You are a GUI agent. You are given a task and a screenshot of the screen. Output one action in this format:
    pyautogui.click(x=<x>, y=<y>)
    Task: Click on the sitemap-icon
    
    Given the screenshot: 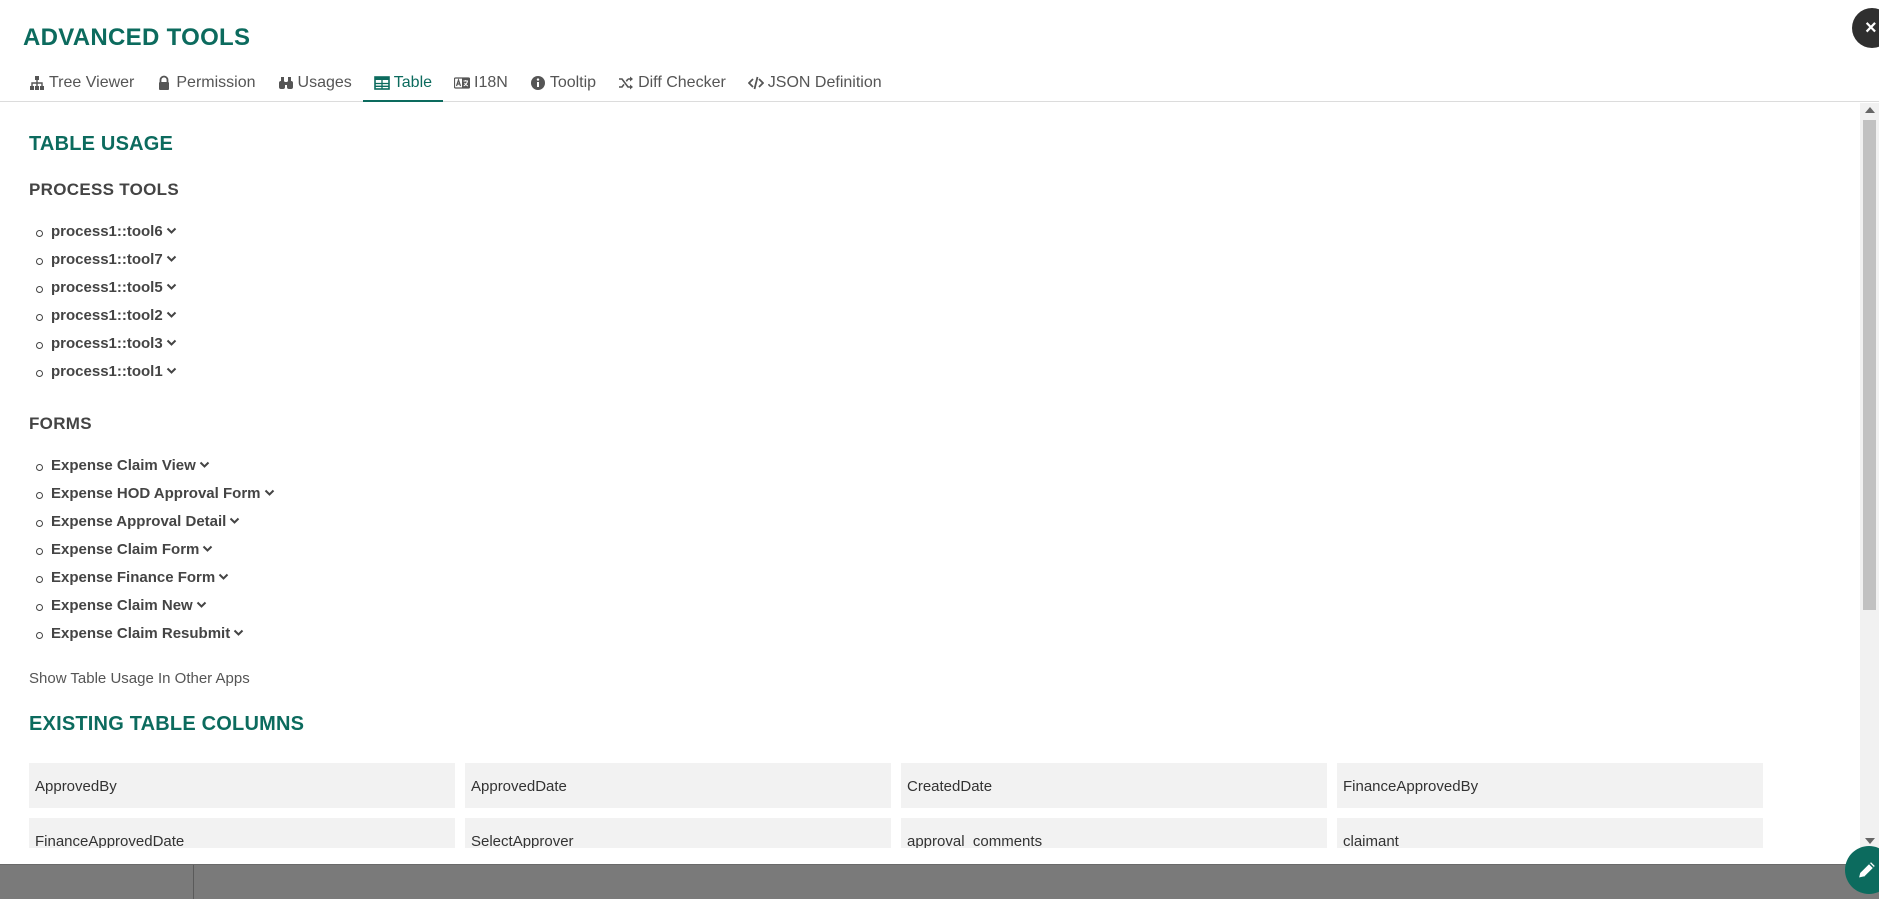 What is the action you would take?
    pyautogui.click(x=37, y=83)
    